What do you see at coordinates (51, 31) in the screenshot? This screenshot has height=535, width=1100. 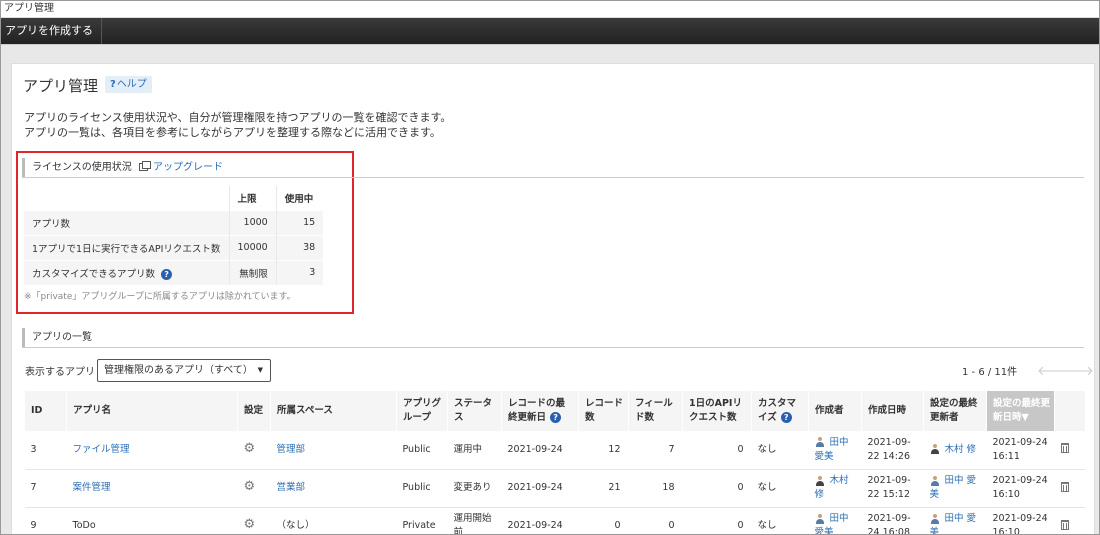 I see `create-app-button: アプリを作成する` at bounding box center [51, 31].